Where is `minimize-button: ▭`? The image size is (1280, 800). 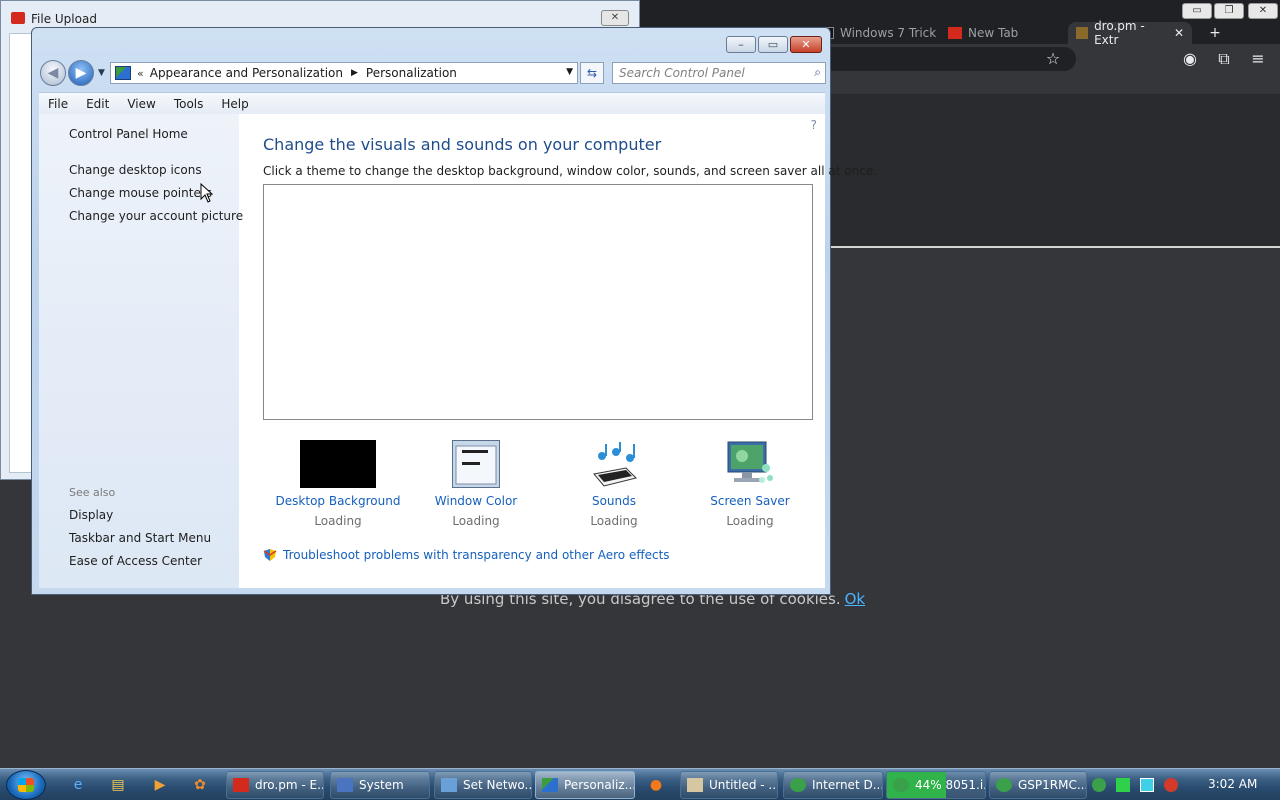
minimize-button: ▭ is located at coordinates (1197, 11).